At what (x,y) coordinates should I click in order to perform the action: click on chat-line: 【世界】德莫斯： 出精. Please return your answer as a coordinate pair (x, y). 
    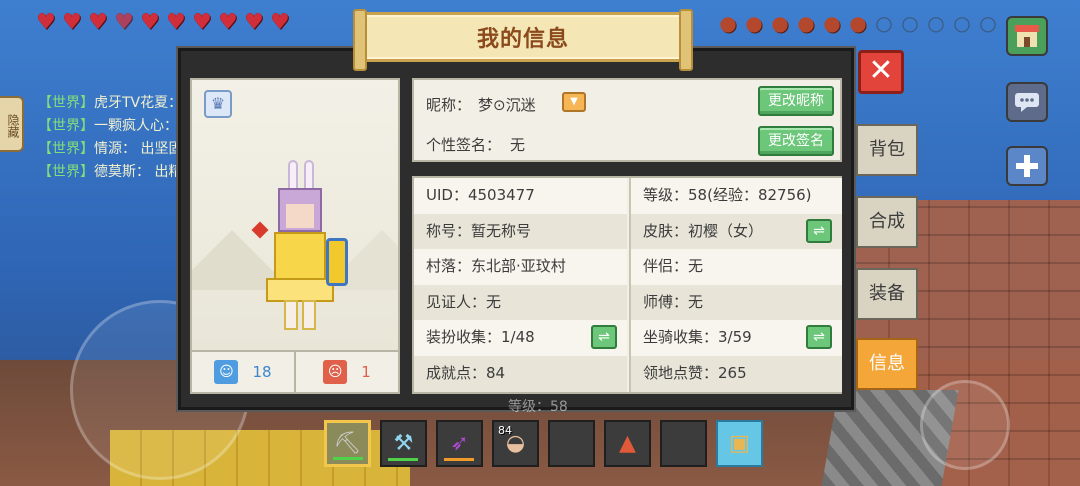
    Looking at the image, I should click on (110, 172).